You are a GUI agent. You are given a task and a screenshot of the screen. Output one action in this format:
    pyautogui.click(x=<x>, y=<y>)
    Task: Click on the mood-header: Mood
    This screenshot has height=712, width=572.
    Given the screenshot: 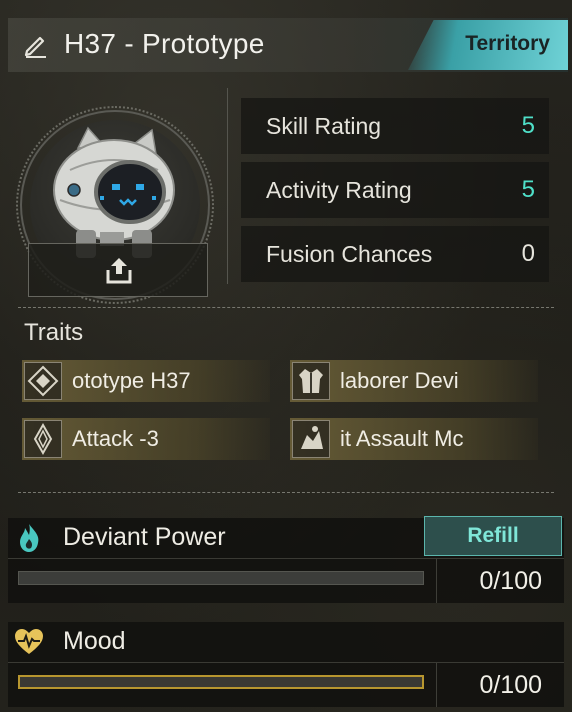 What is the action you would take?
    pyautogui.click(x=286, y=642)
    